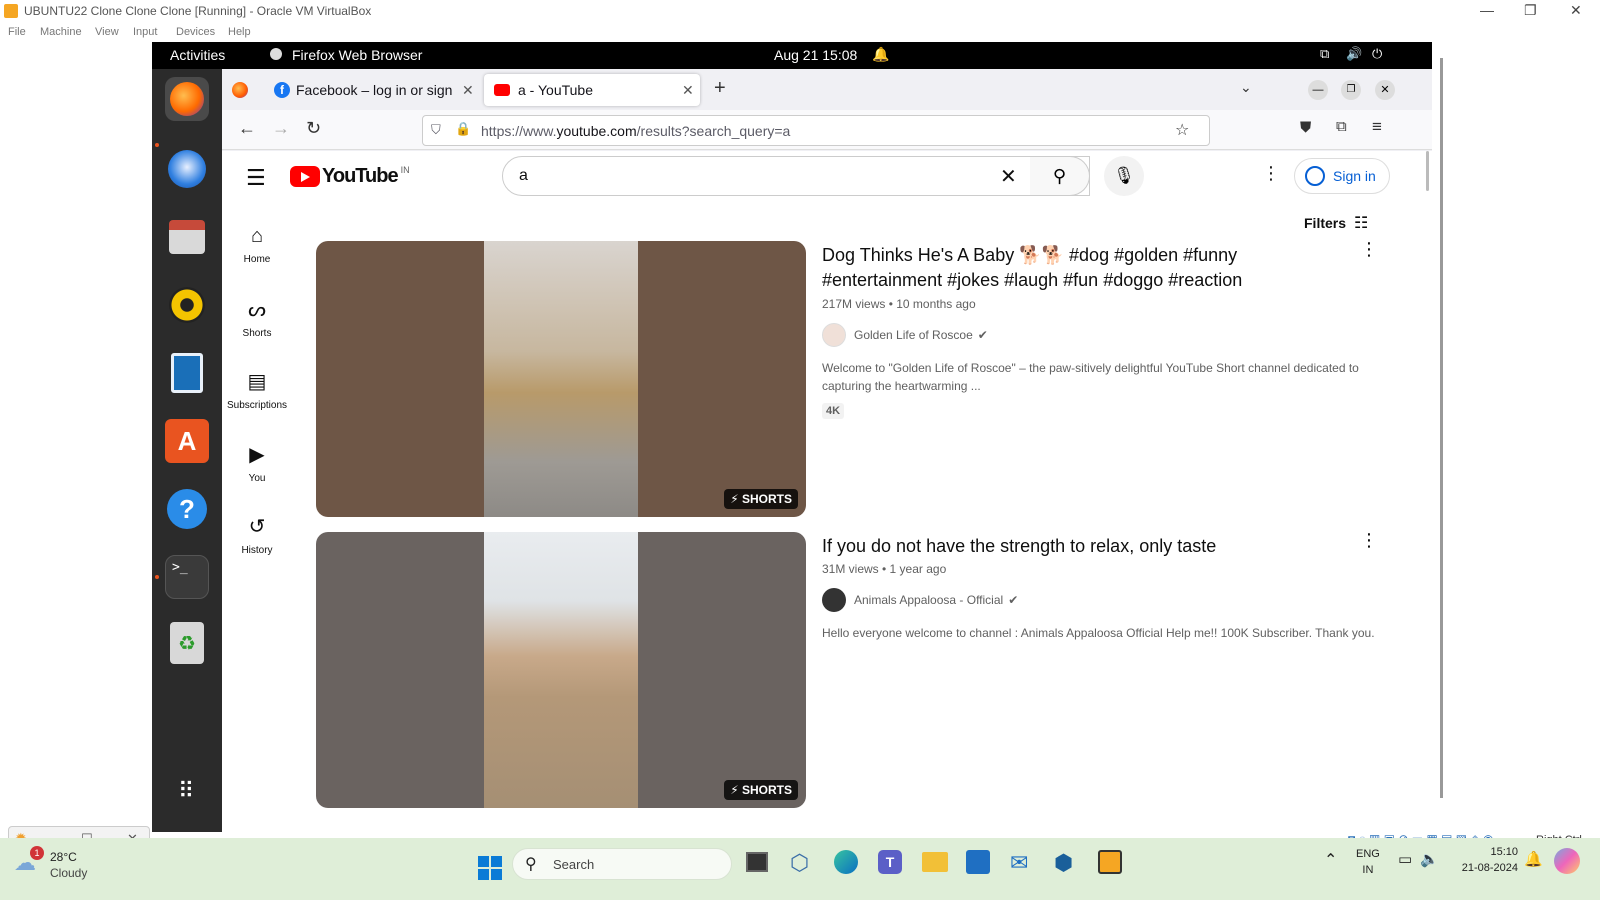 The image size is (1600, 900). What do you see at coordinates (281, 128) in the screenshot?
I see `forward-icon: →` at bounding box center [281, 128].